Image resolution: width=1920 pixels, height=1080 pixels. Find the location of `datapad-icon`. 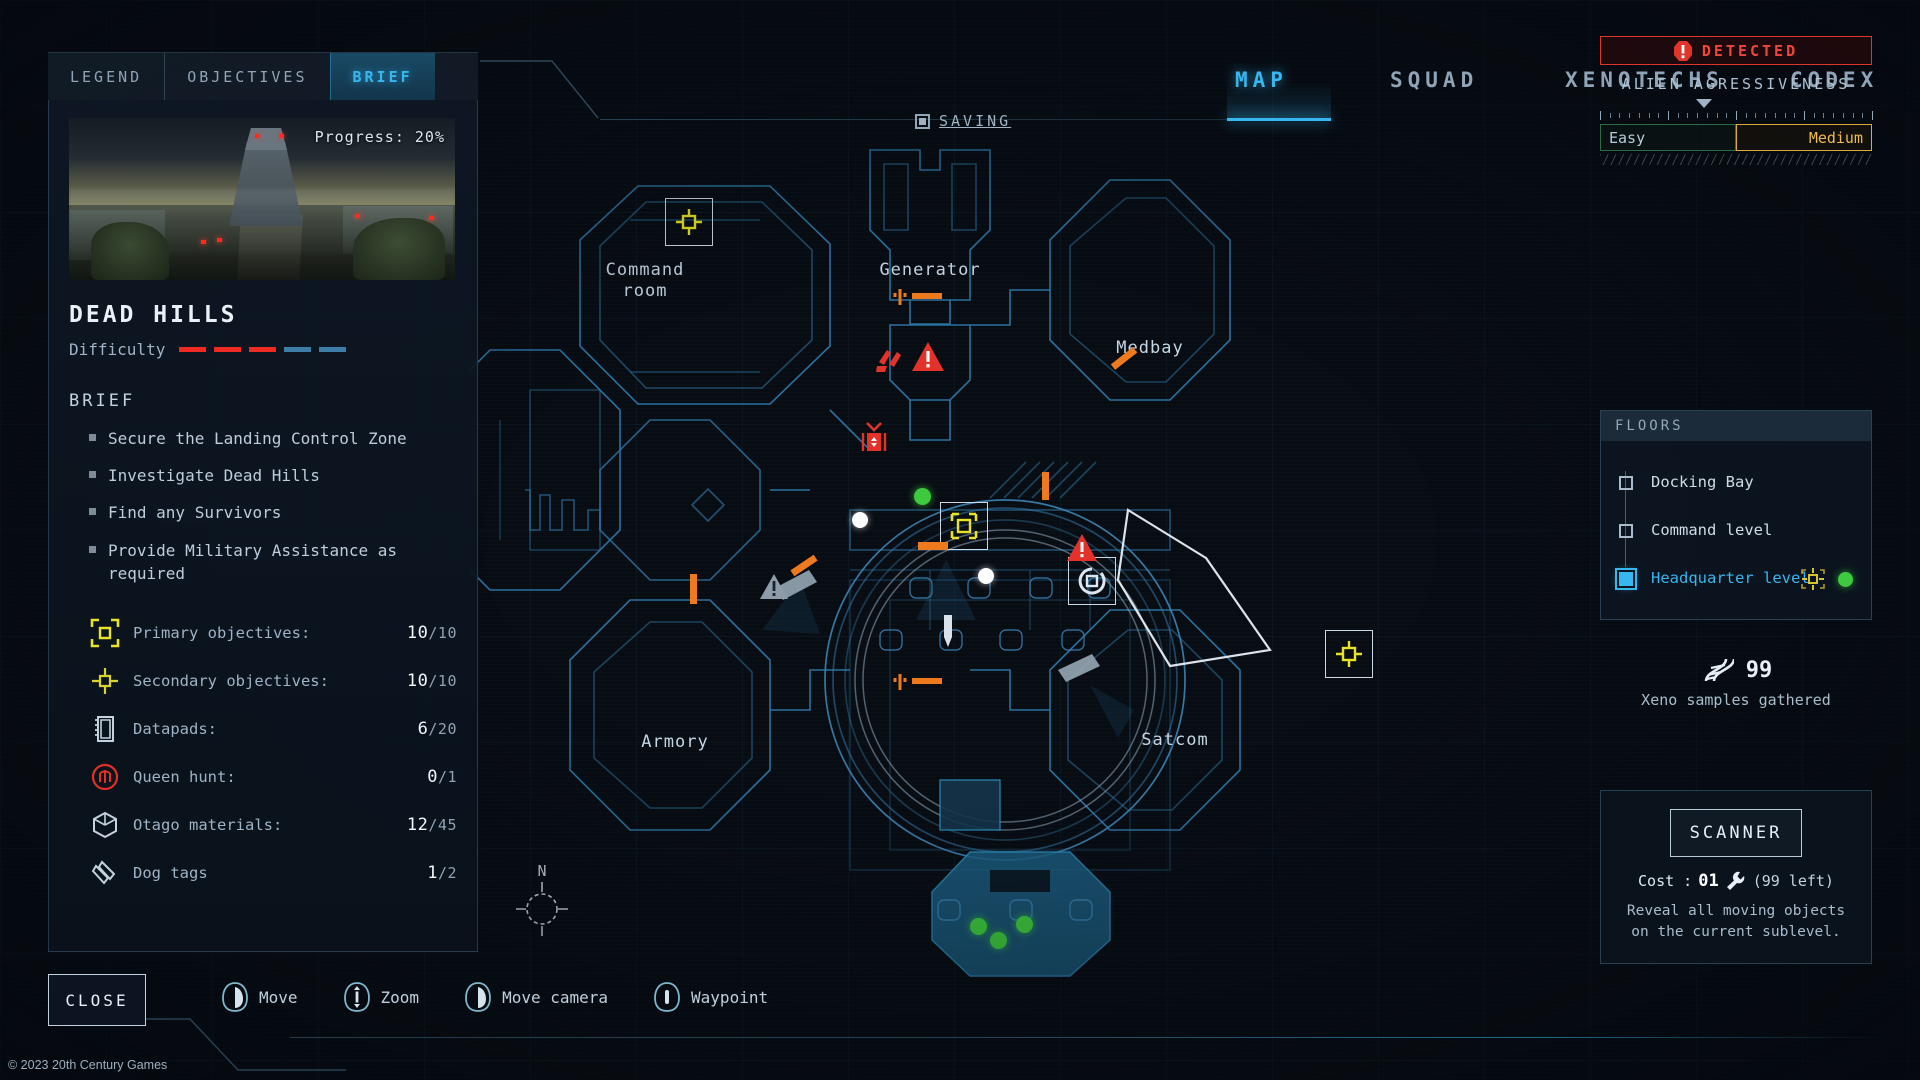

datapad-icon is located at coordinates (104, 728).